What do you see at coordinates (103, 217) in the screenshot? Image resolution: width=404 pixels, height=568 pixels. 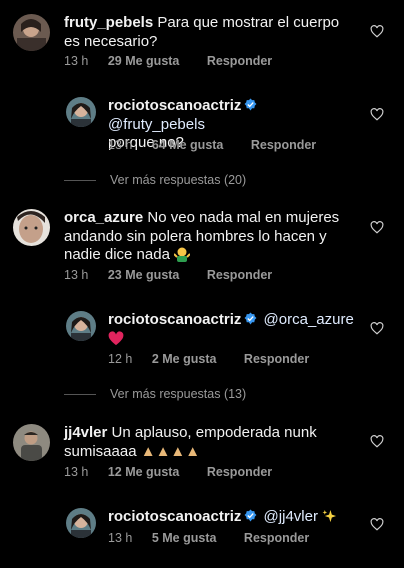 I see `comment-username: orca_azure` at bounding box center [103, 217].